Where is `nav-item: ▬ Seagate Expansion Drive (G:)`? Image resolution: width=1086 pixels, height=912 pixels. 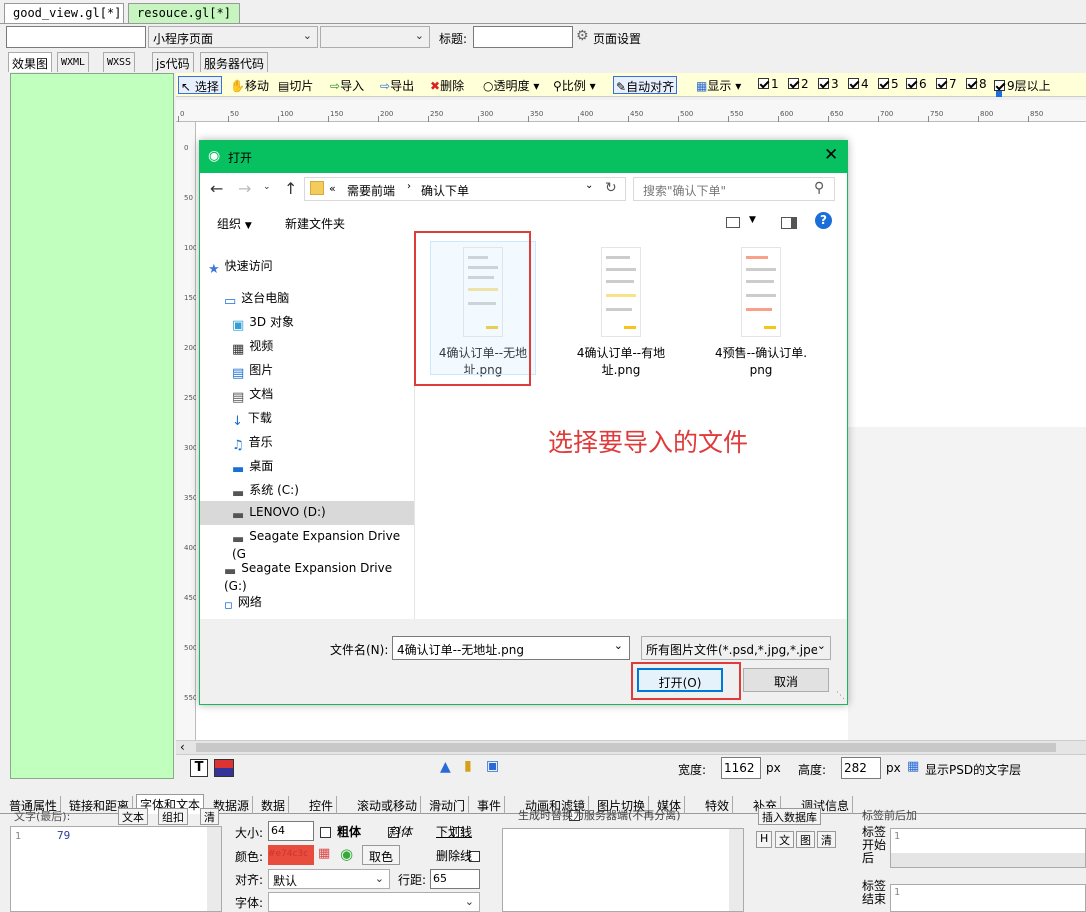
nav-item: ▬ Seagate Expansion Drive (G:) is located at coordinates (307, 575).